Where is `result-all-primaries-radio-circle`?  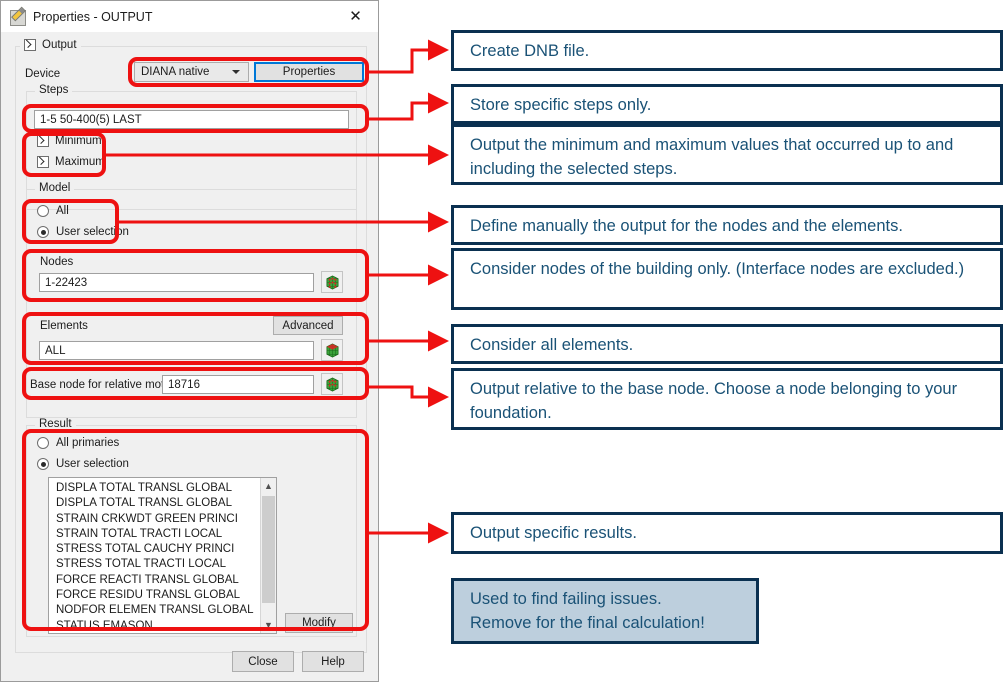 result-all-primaries-radio-circle is located at coordinates (43, 443).